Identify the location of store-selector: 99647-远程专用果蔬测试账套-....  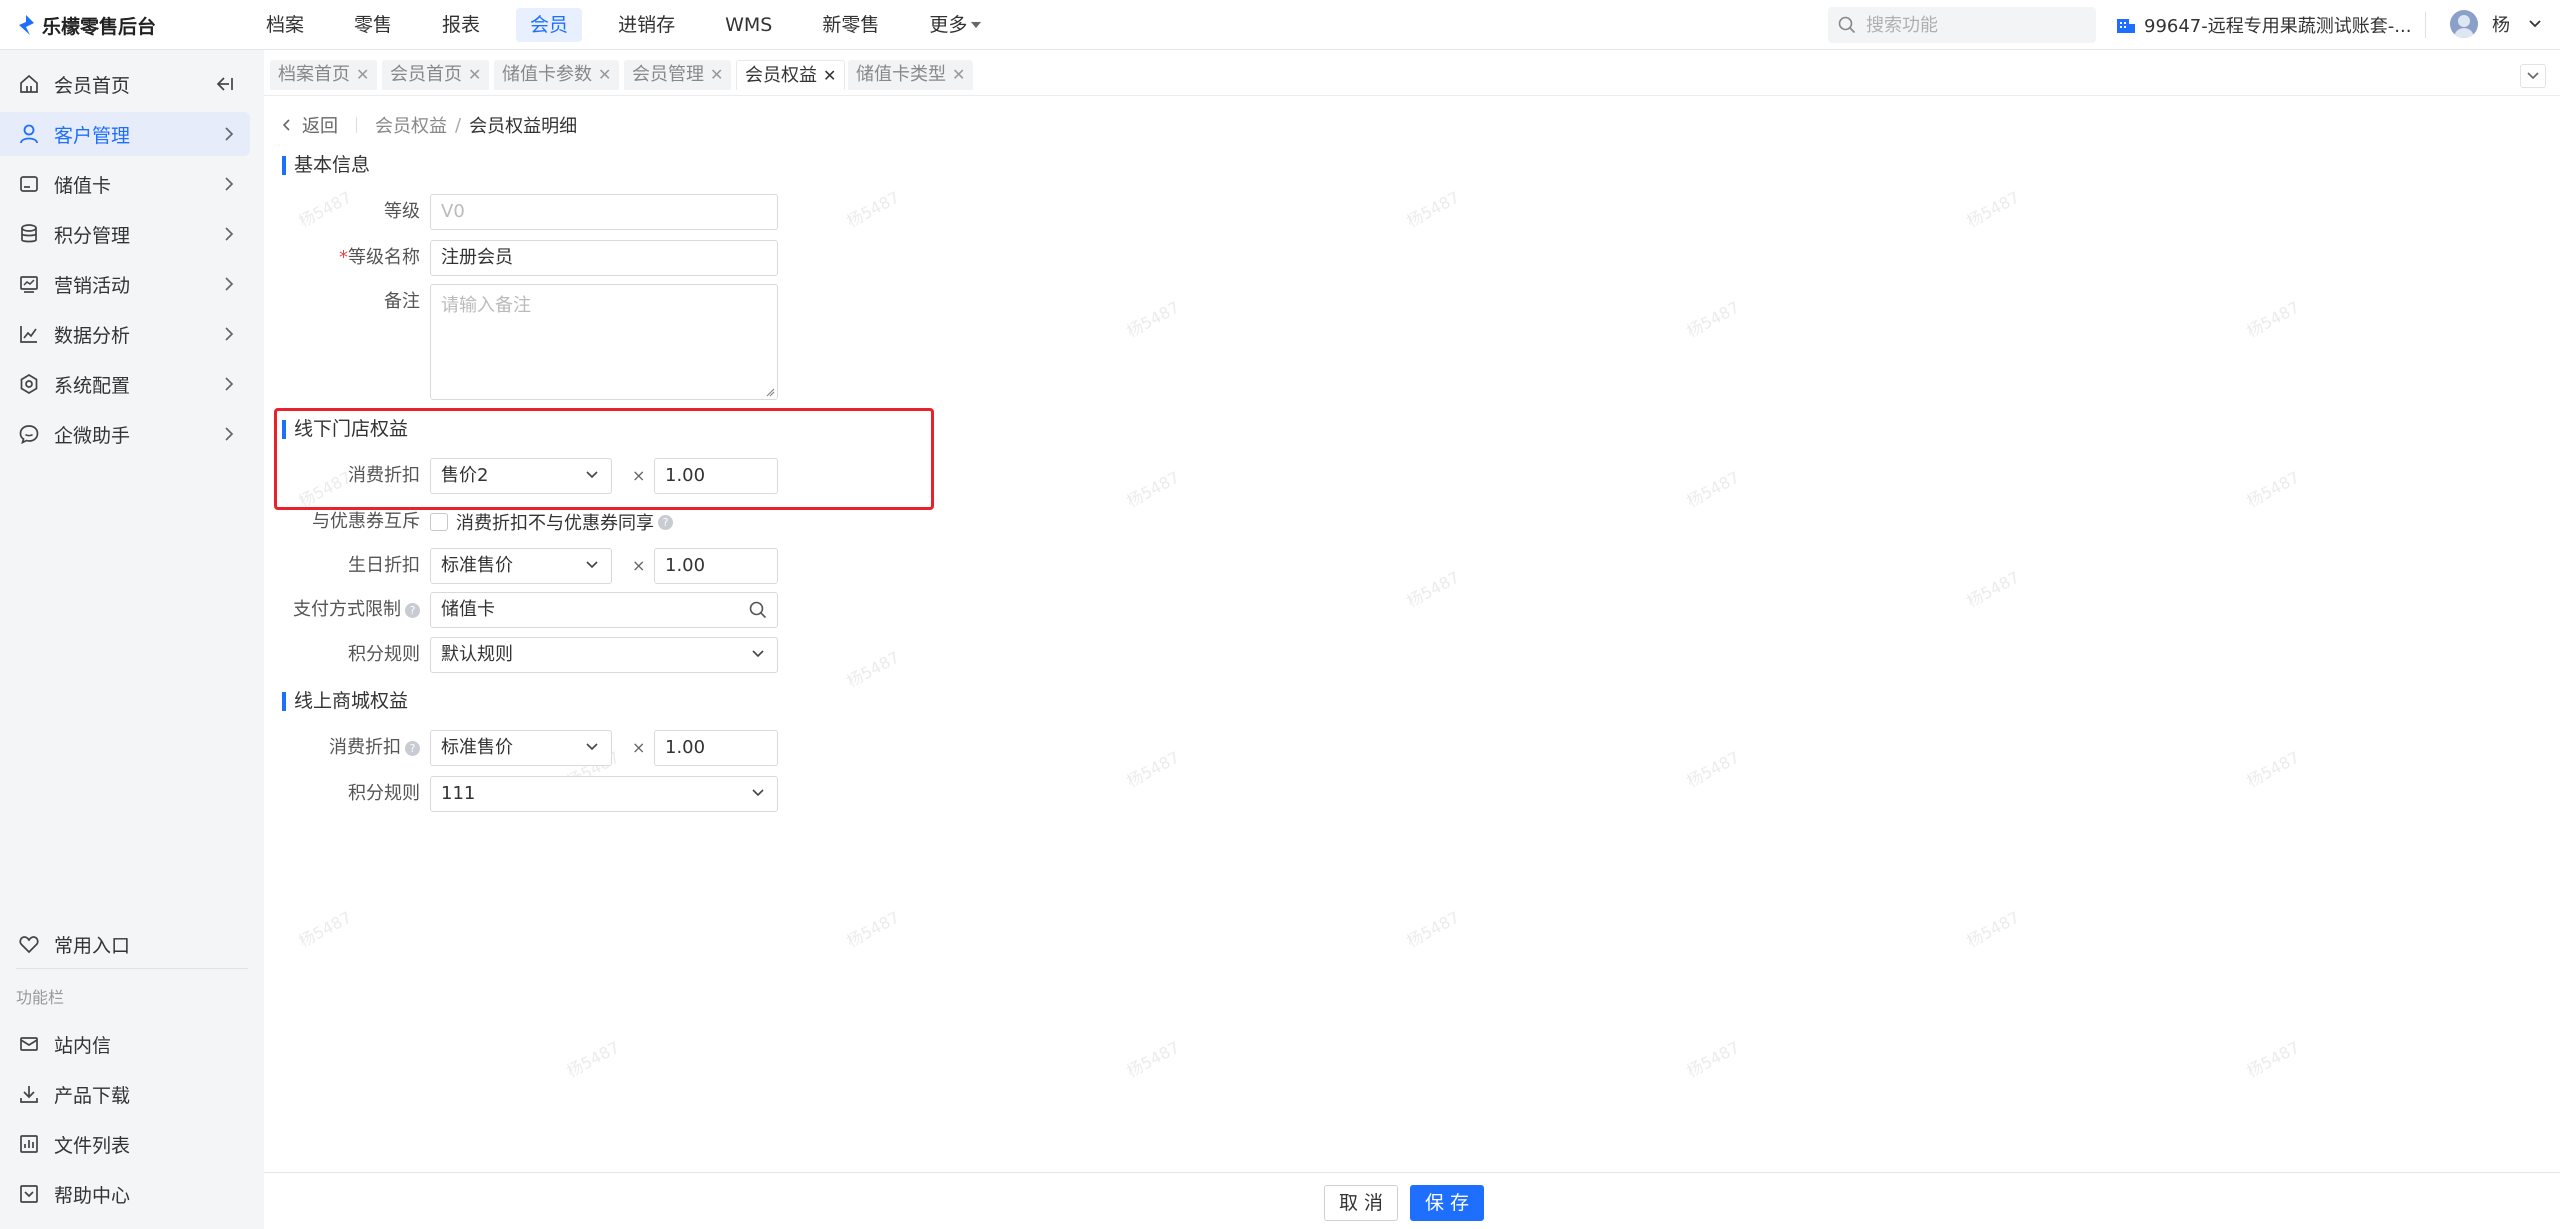
(2263, 25).